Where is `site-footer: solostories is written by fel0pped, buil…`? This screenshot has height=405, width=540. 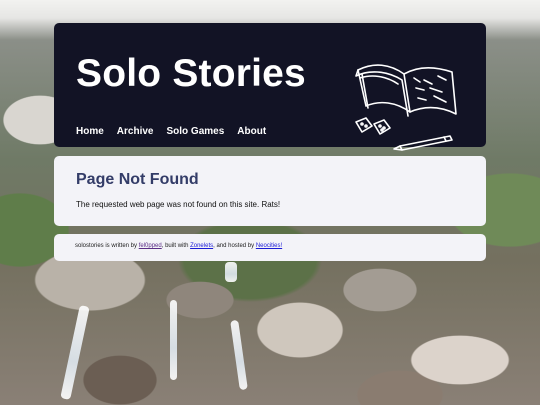 site-footer: solostories is written by fel0pped, buil… is located at coordinates (270, 247).